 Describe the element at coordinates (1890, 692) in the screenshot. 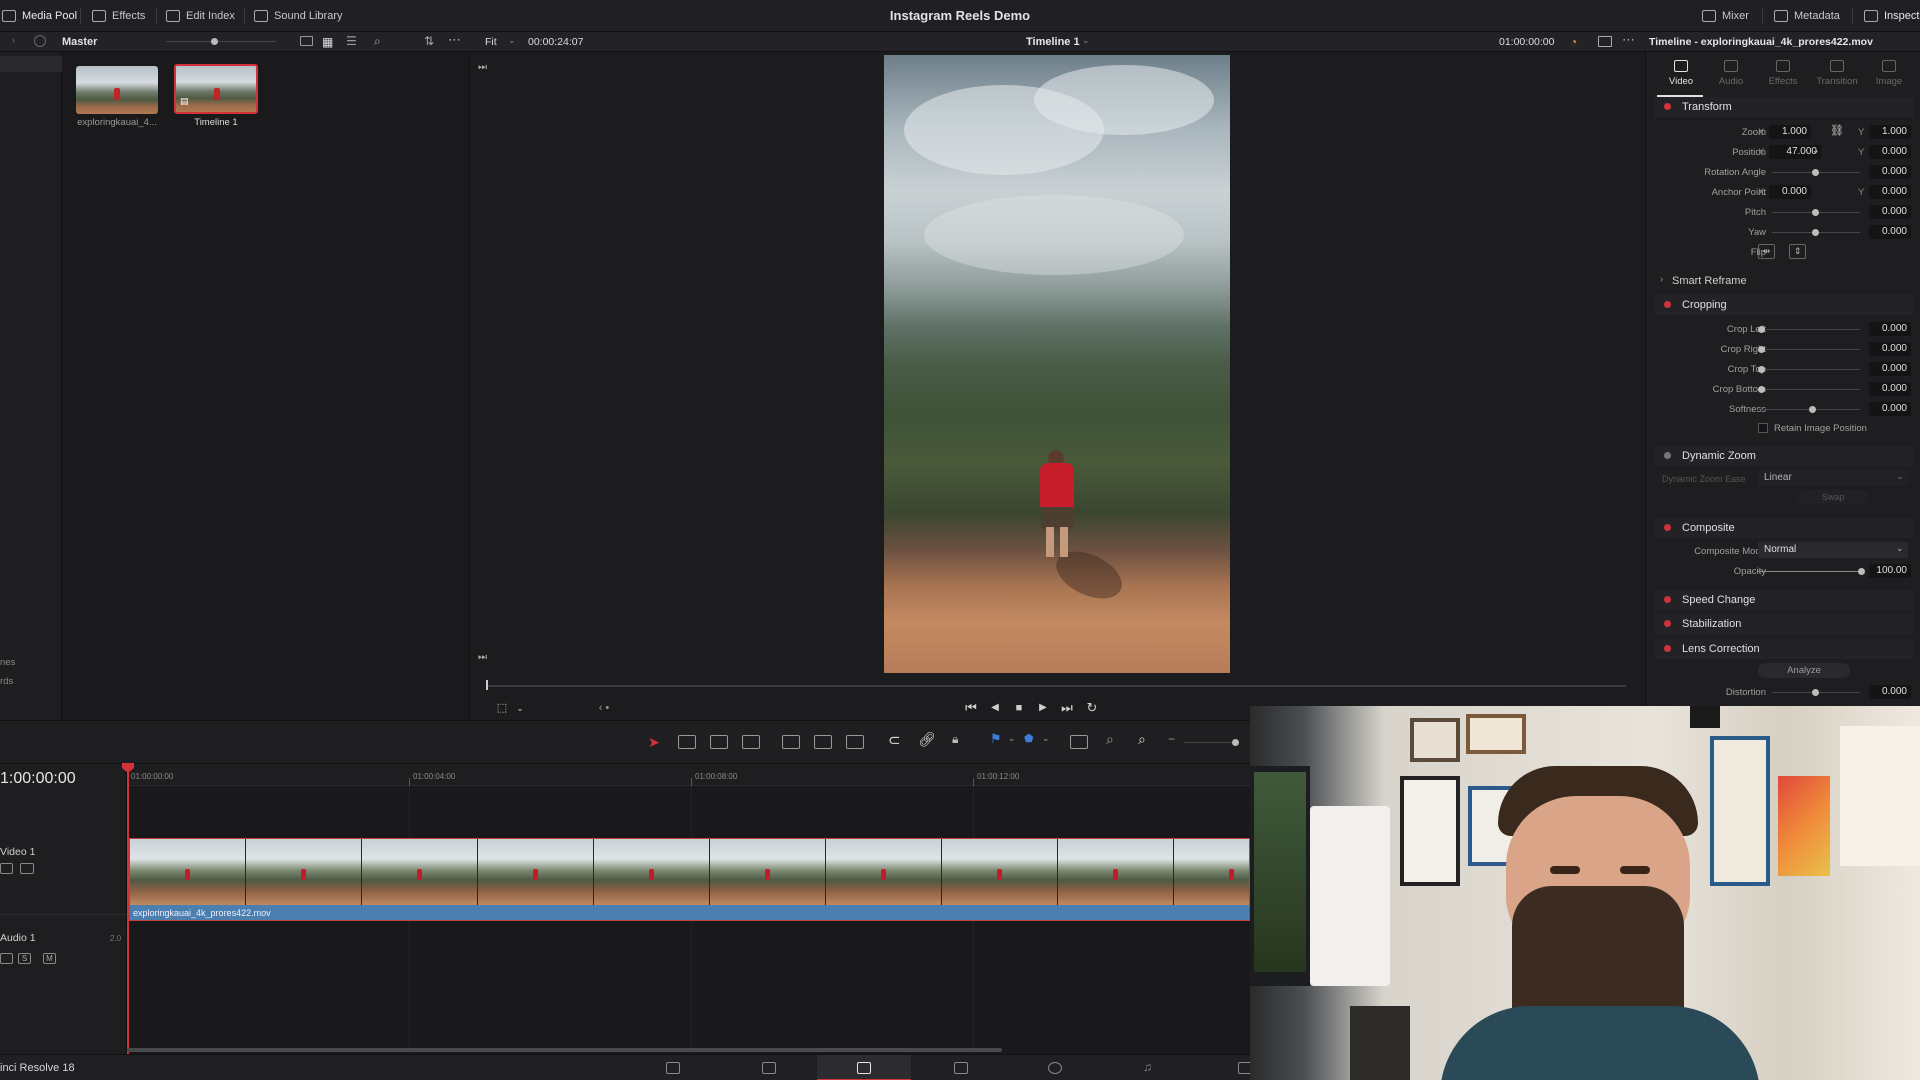

I see `distortion-field: 0.000` at that location.